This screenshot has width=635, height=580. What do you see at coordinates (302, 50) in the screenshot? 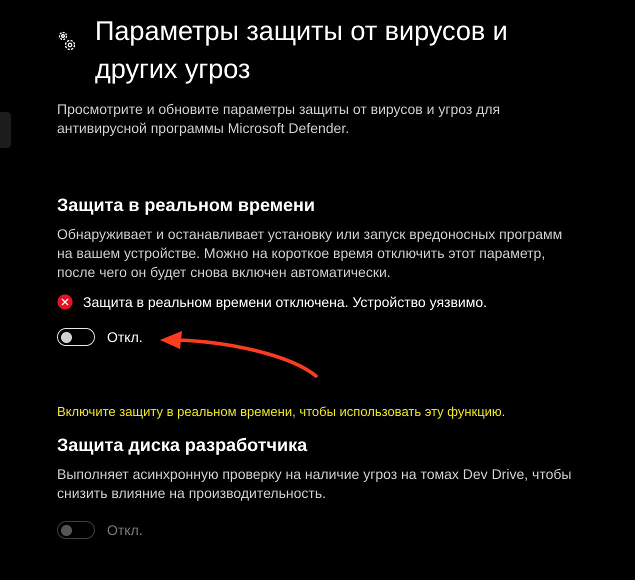
I see `page-title: Параметры защиты от вирусов и других угроз` at bounding box center [302, 50].